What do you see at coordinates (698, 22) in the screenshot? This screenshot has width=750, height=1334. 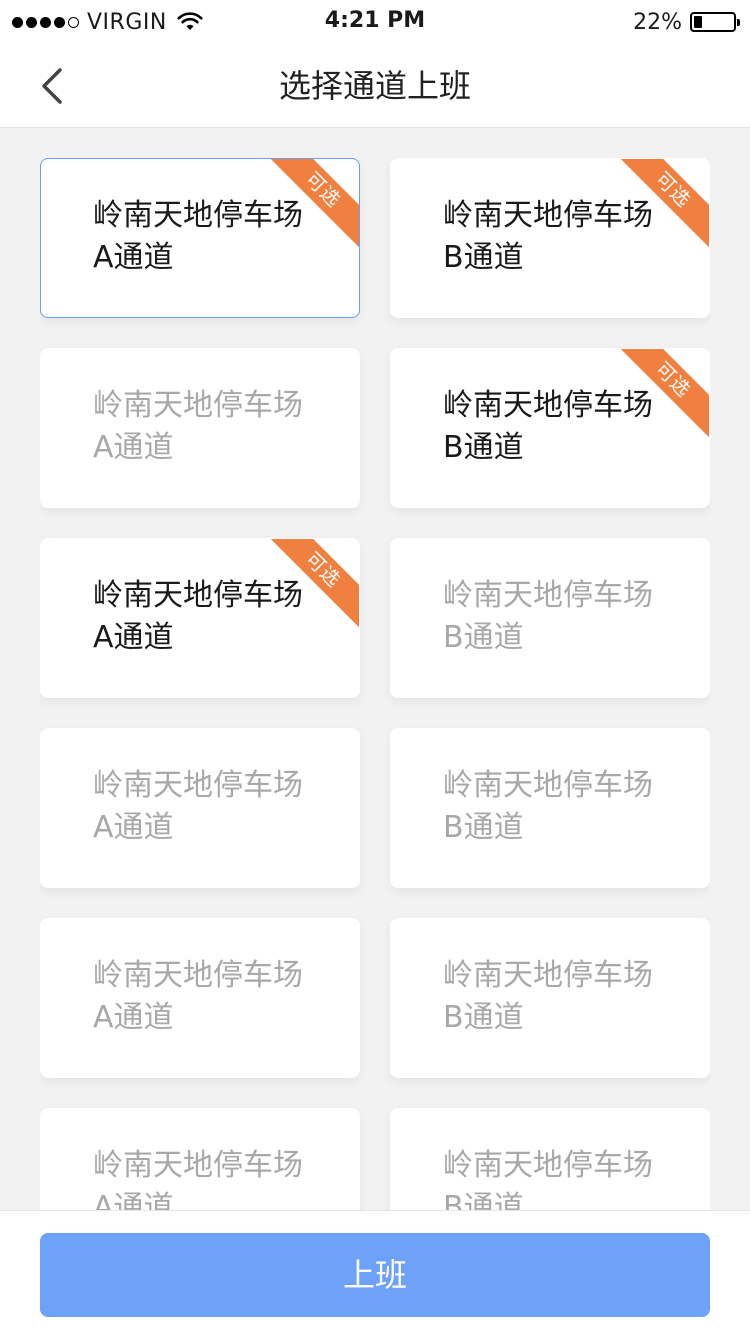 I see `battery-fill` at bounding box center [698, 22].